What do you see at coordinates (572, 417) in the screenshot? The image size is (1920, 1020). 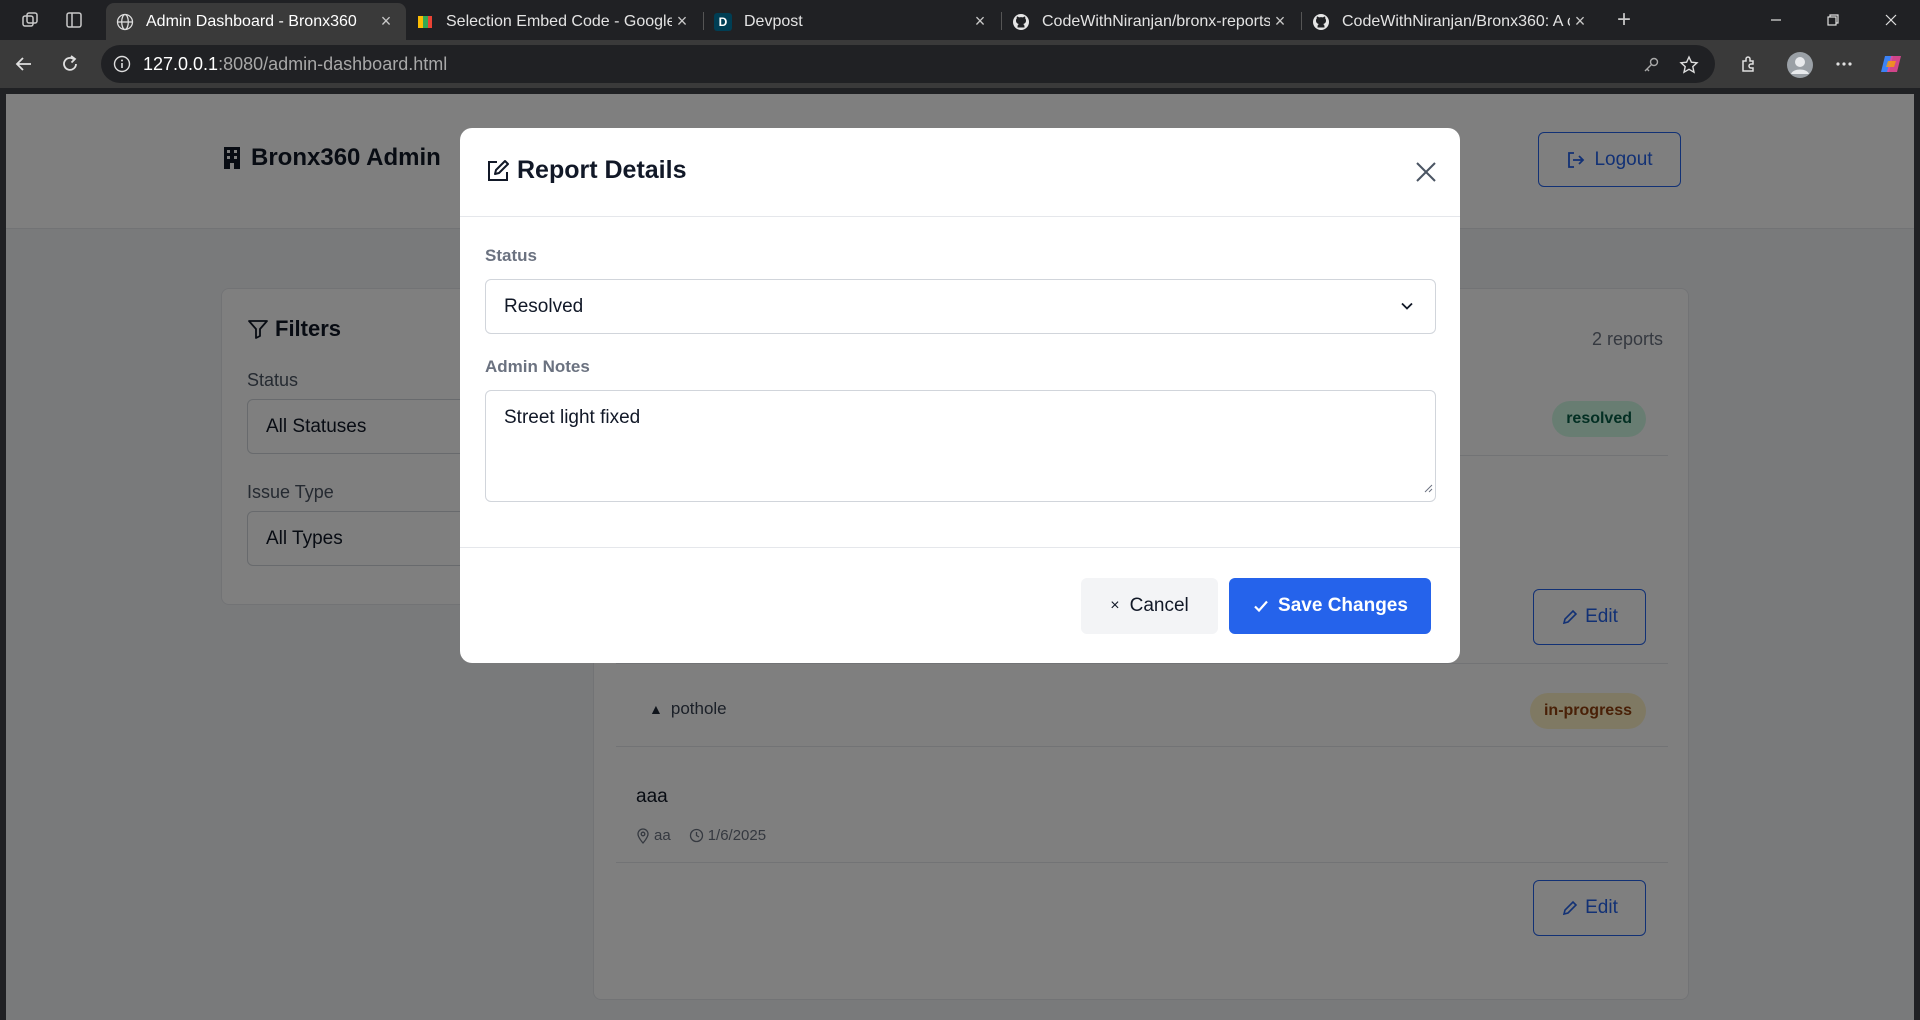 I see `admin-notes-value: Street light fixed` at bounding box center [572, 417].